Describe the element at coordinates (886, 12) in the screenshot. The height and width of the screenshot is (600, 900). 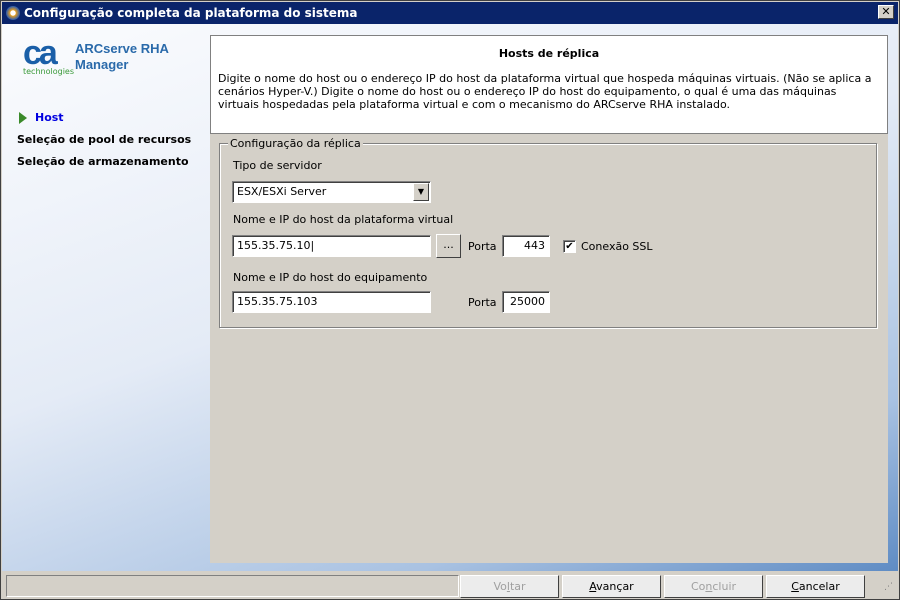
I see `close-button: ✕` at that location.